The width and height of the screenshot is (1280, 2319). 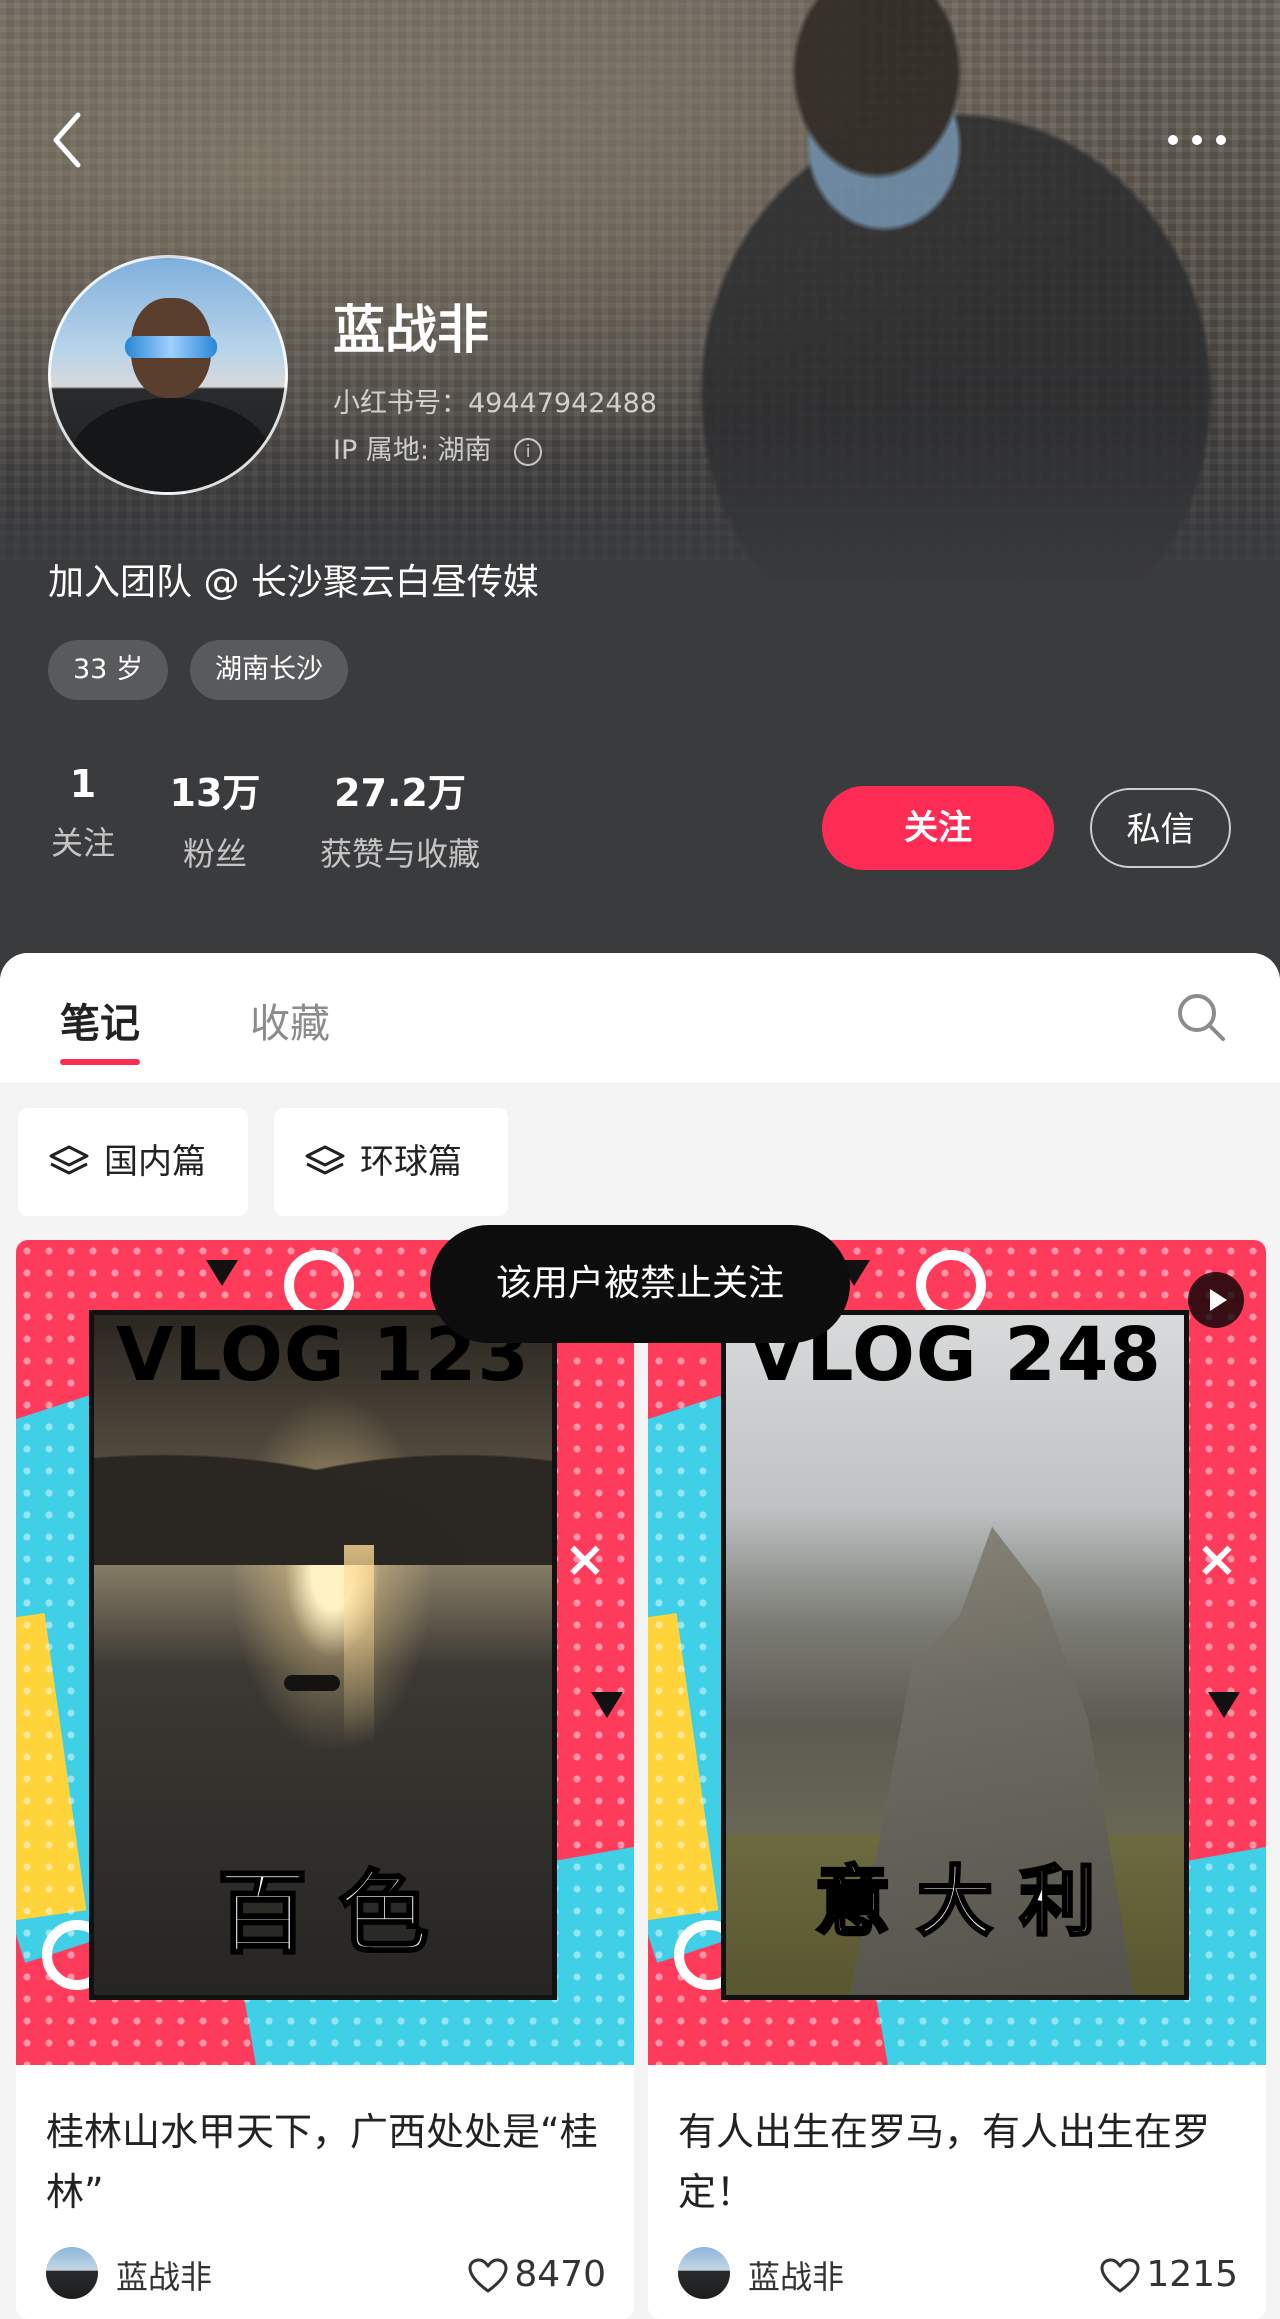 I want to click on stat-following-value: 1, so click(x=83, y=784).